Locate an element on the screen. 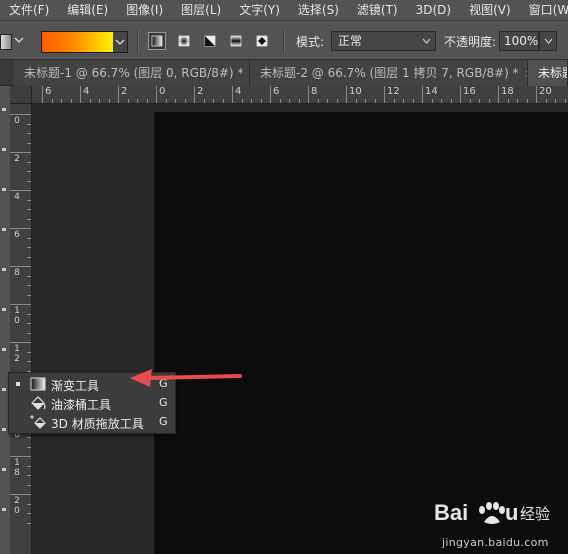 Image resolution: width=568 pixels, height=554 pixels. document-tab-active: 未标题 is located at coordinates (548, 73).